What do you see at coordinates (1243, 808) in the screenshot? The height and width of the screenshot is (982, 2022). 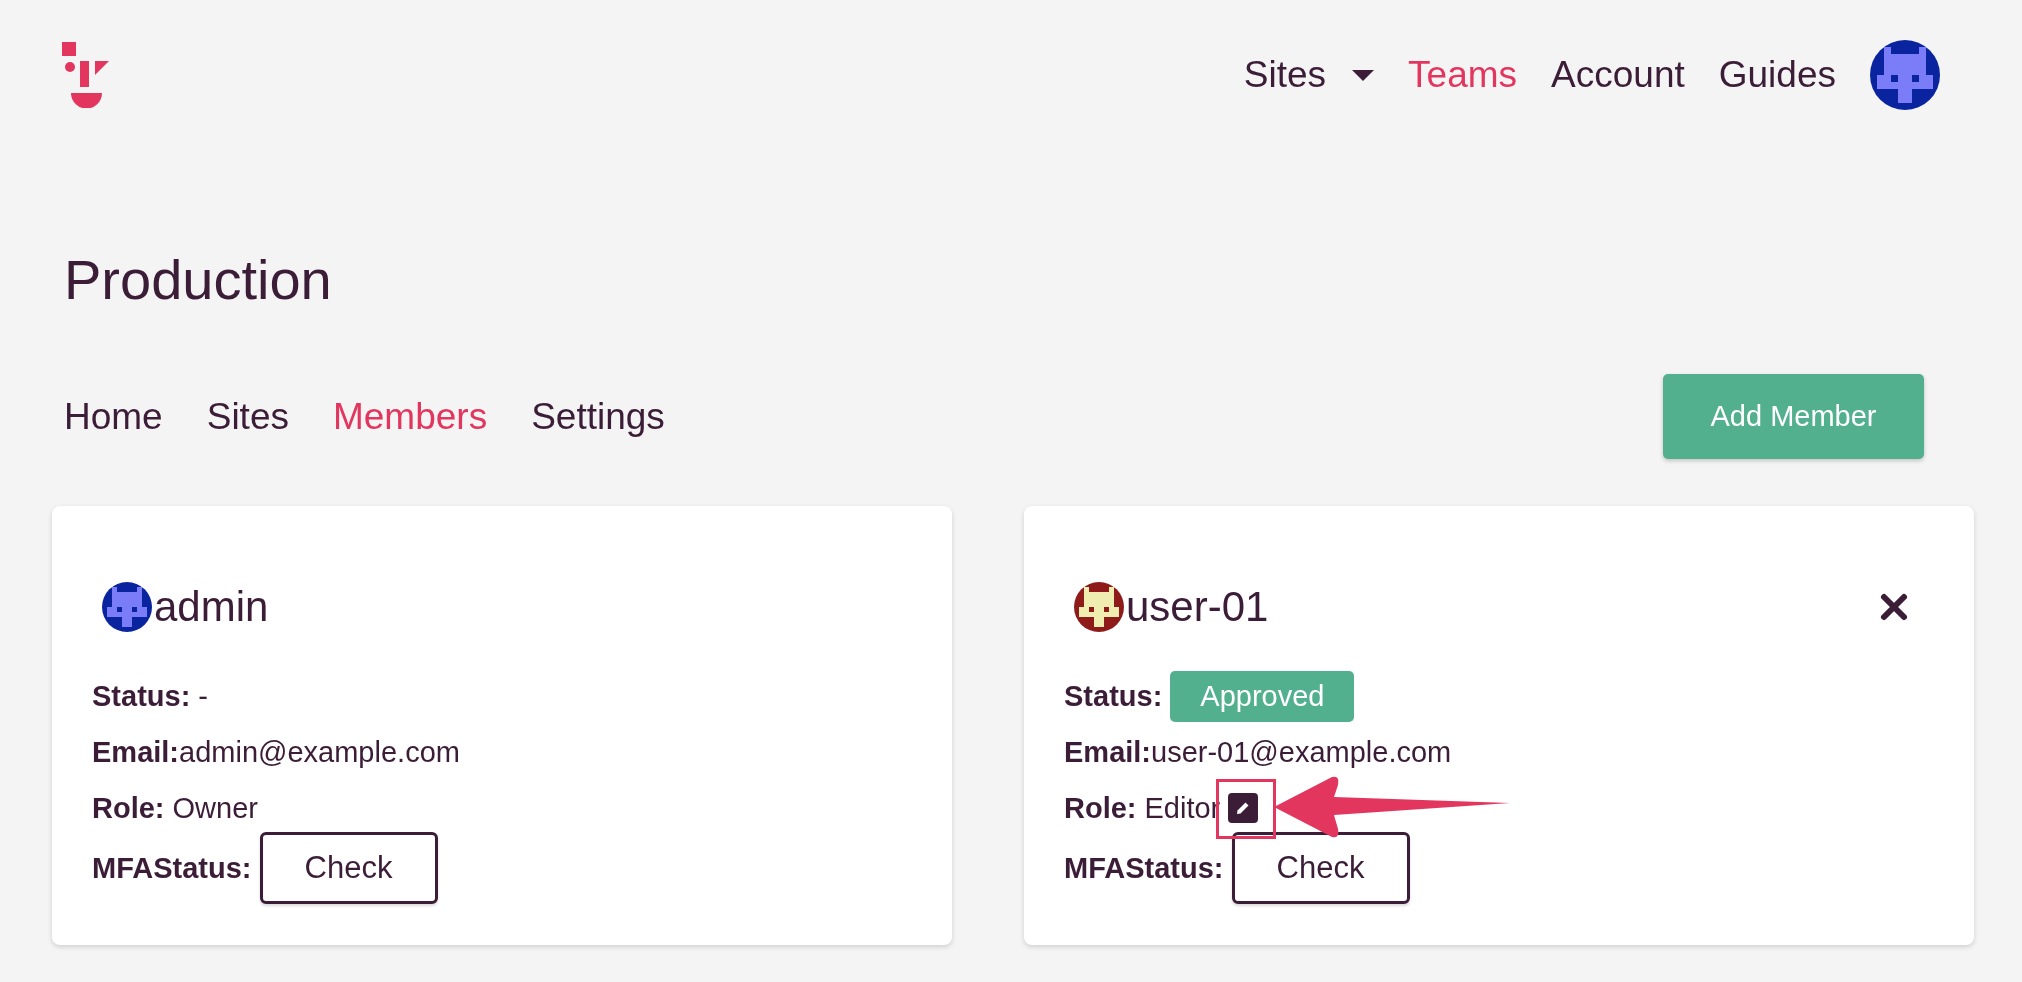 I see `edit-button` at bounding box center [1243, 808].